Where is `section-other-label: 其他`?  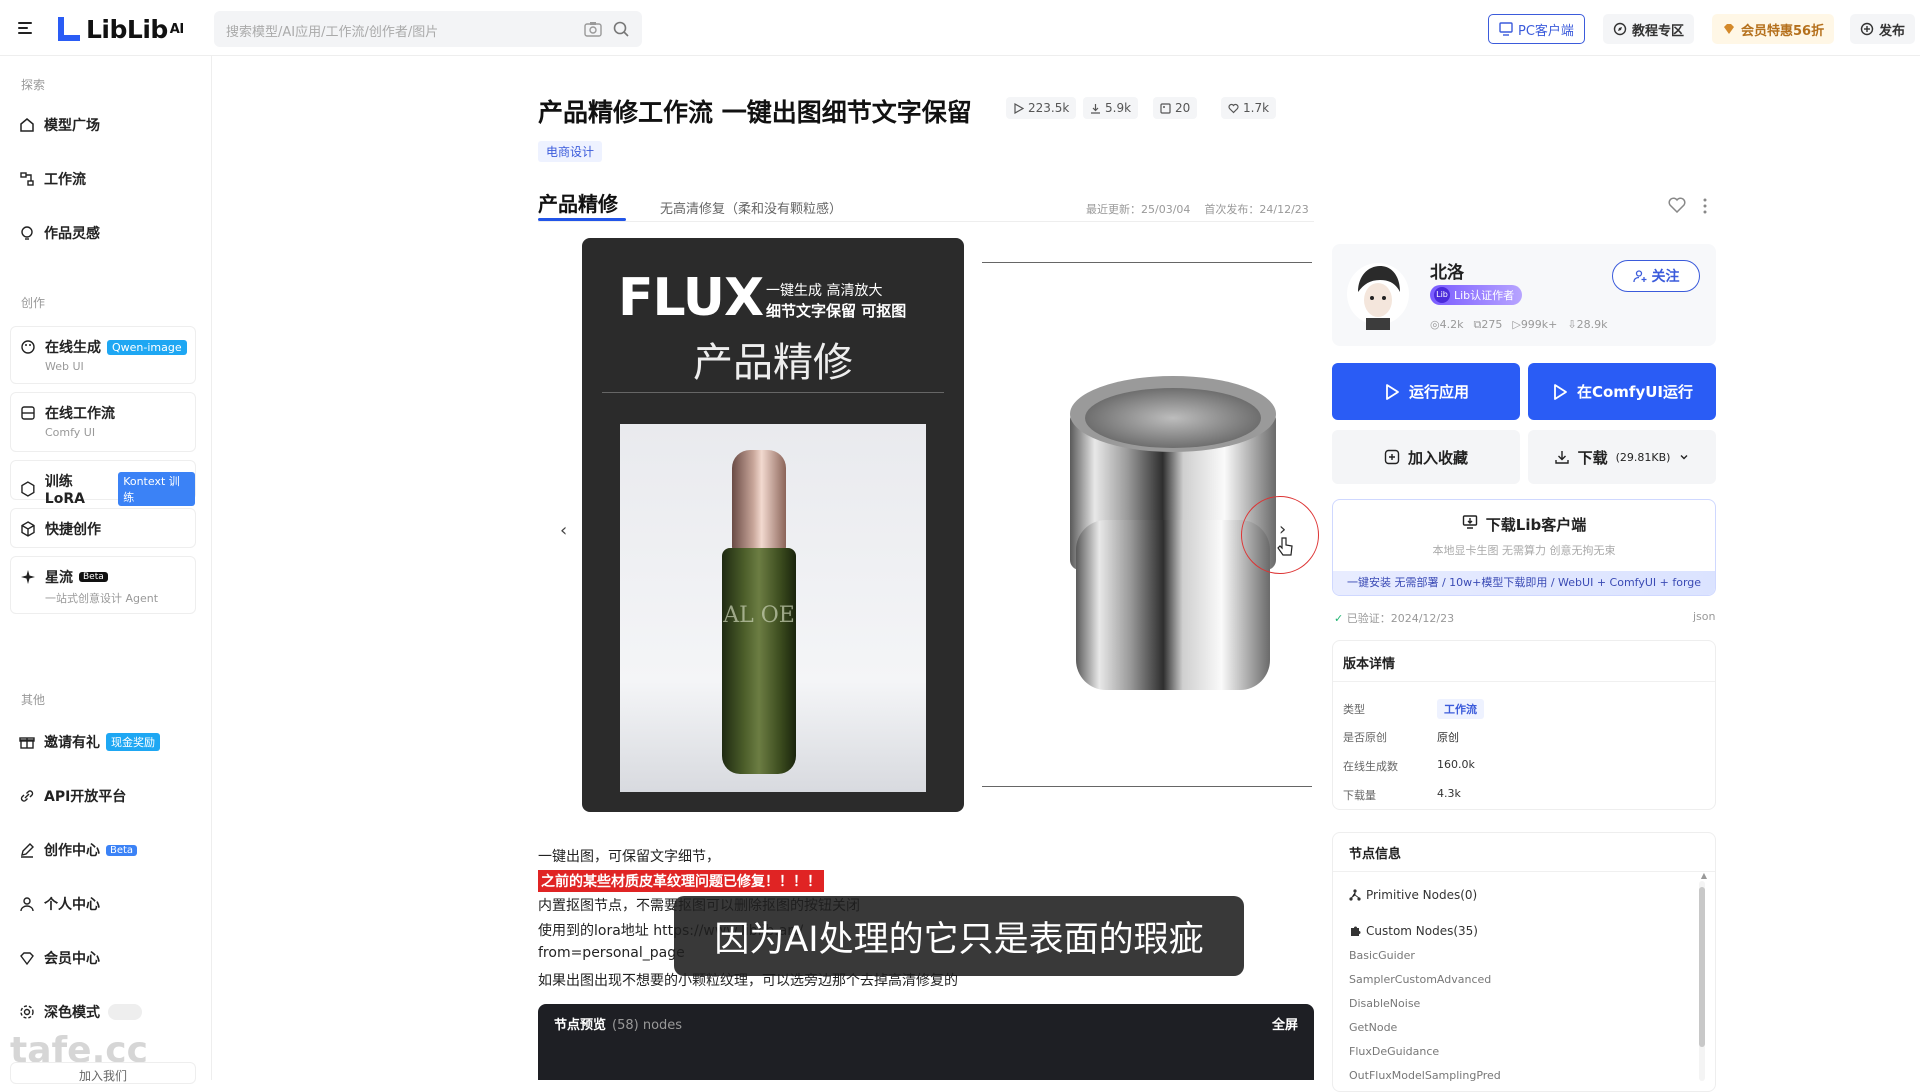
section-other-label: 其他 is located at coordinates (33, 700).